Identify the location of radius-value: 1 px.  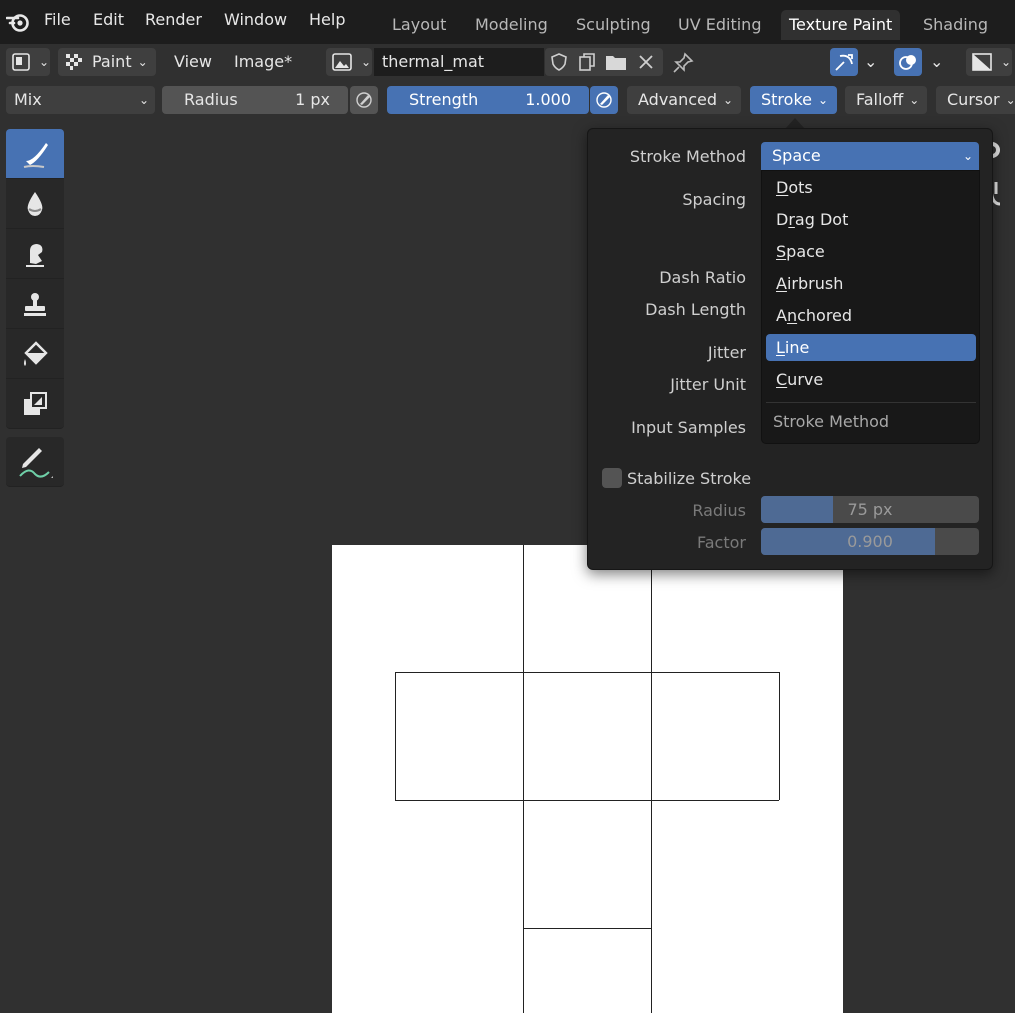
(312, 99).